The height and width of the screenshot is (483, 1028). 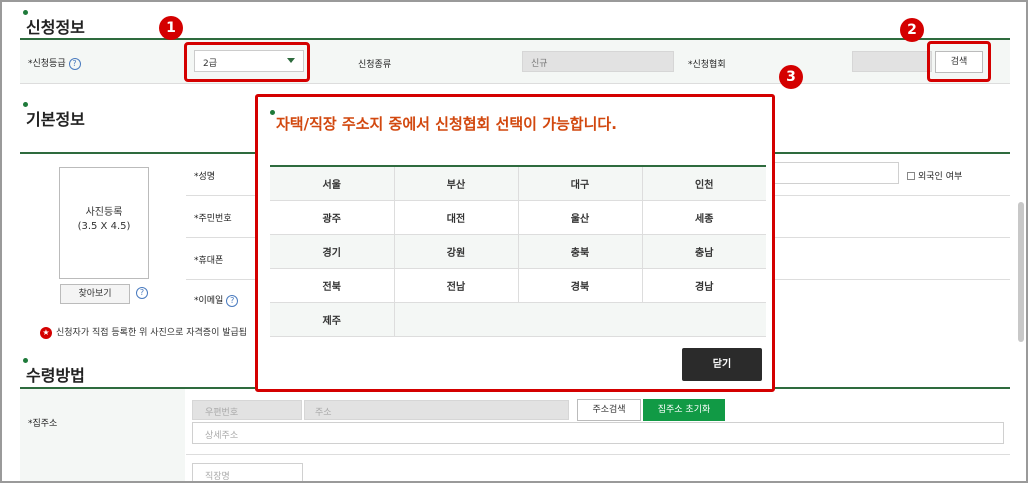 I want to click on address-input: 주소, so click(x=436, y=410).